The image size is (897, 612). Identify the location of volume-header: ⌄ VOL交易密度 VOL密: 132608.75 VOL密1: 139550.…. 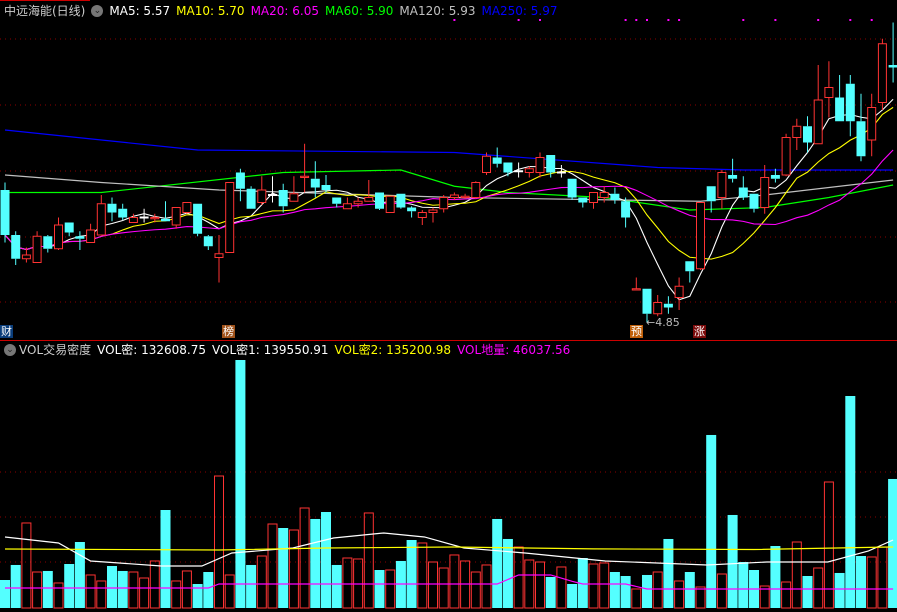
(287, 350).